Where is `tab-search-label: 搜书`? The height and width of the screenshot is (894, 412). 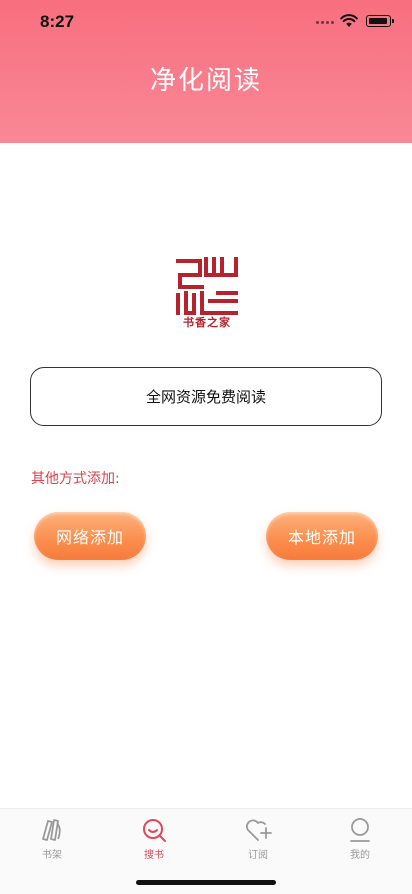
tab-search-label: 搜书 is located at coordinates (154, 855).